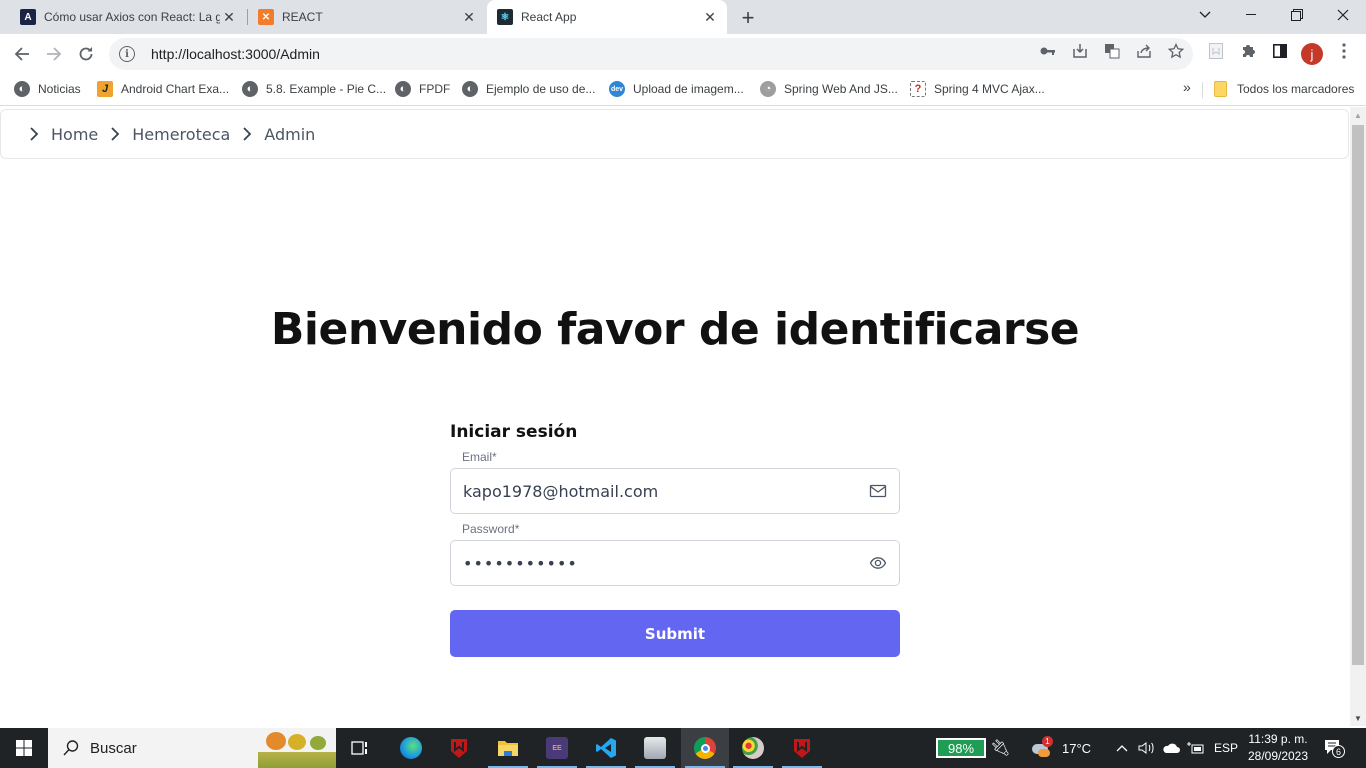  Describe the element at coordinates (192, 748) in the screenshot. I see `taskbar-search-box: Buscar` at that location.